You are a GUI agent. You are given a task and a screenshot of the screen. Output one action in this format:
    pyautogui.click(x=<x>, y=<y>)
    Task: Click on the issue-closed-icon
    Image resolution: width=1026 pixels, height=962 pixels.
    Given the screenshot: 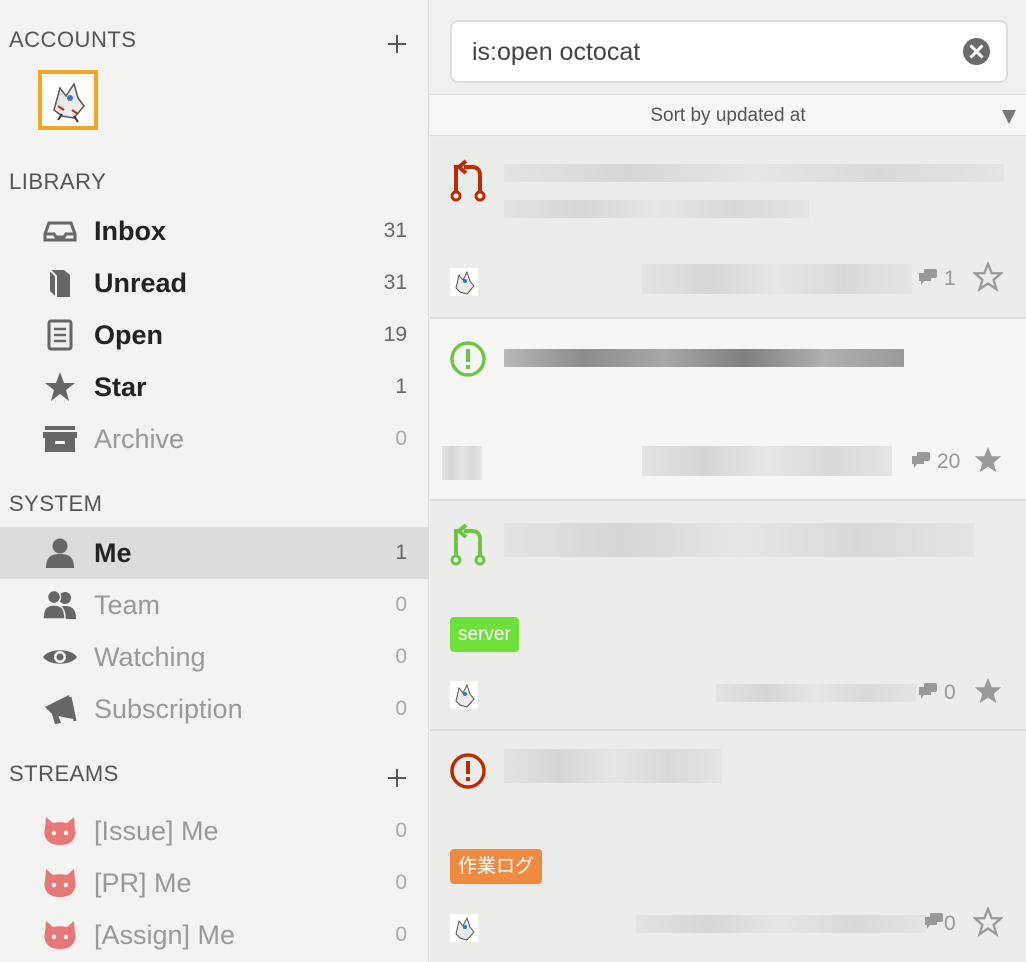 What is the action you would take?
    pyautogui.click(x=468, y=771)
    